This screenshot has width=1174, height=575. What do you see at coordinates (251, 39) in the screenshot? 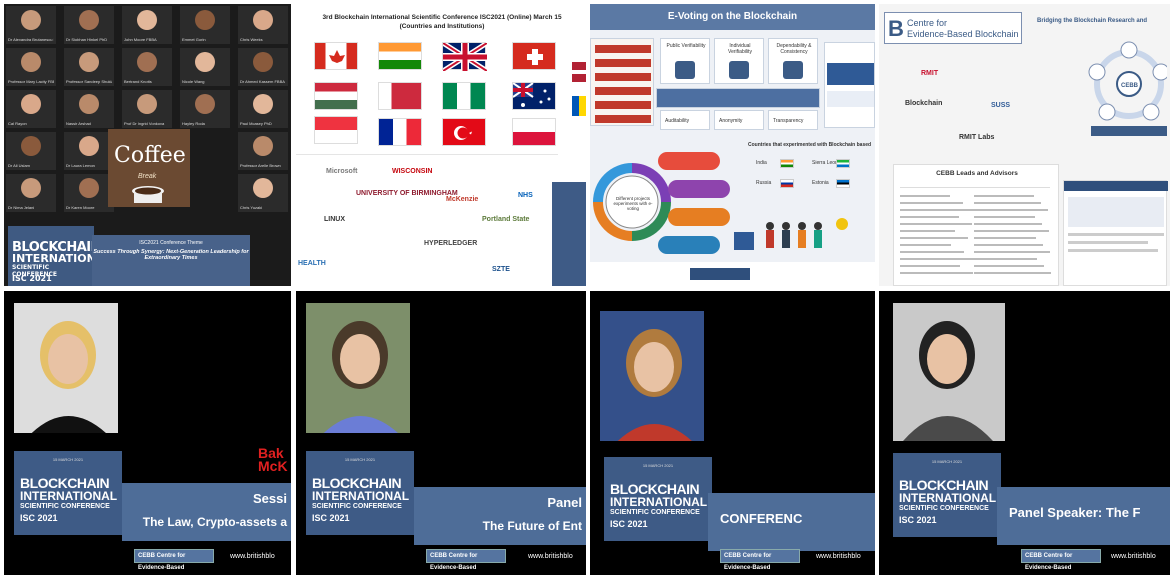
I see `participant-name: Chris Weeks` at bounding box center [251, 39].